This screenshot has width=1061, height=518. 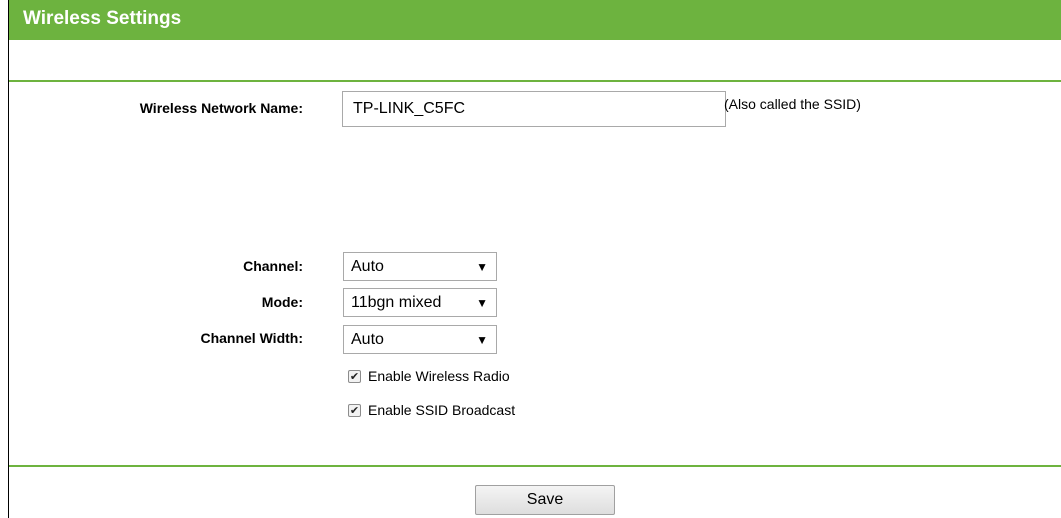 What do you see at coordinates (396, 302) in the screenshot?
I see `mode-select-value: 11bgn mixed` at bounding box center [396, 302].